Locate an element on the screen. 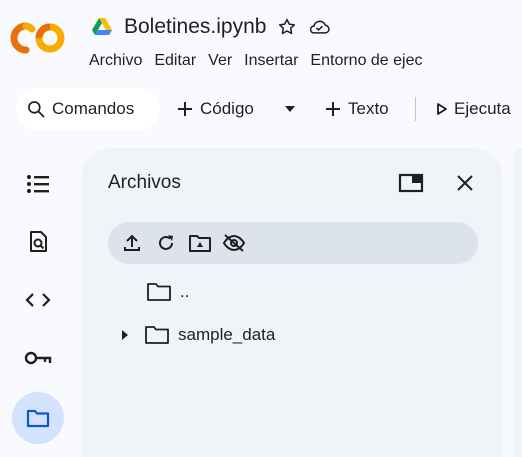 This screenshot has height=457, width=522. table-of-contents-icon is located at coordinates (38, 184).